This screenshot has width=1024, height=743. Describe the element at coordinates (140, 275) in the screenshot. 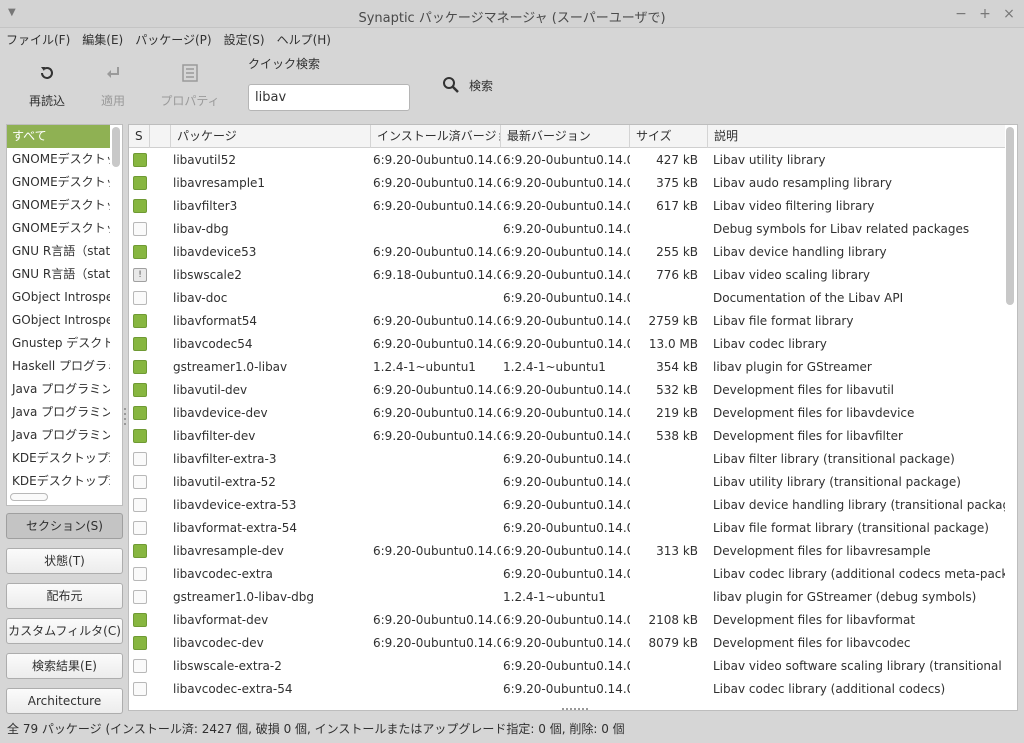

I see `upgradable-status-icon: !` at that location.